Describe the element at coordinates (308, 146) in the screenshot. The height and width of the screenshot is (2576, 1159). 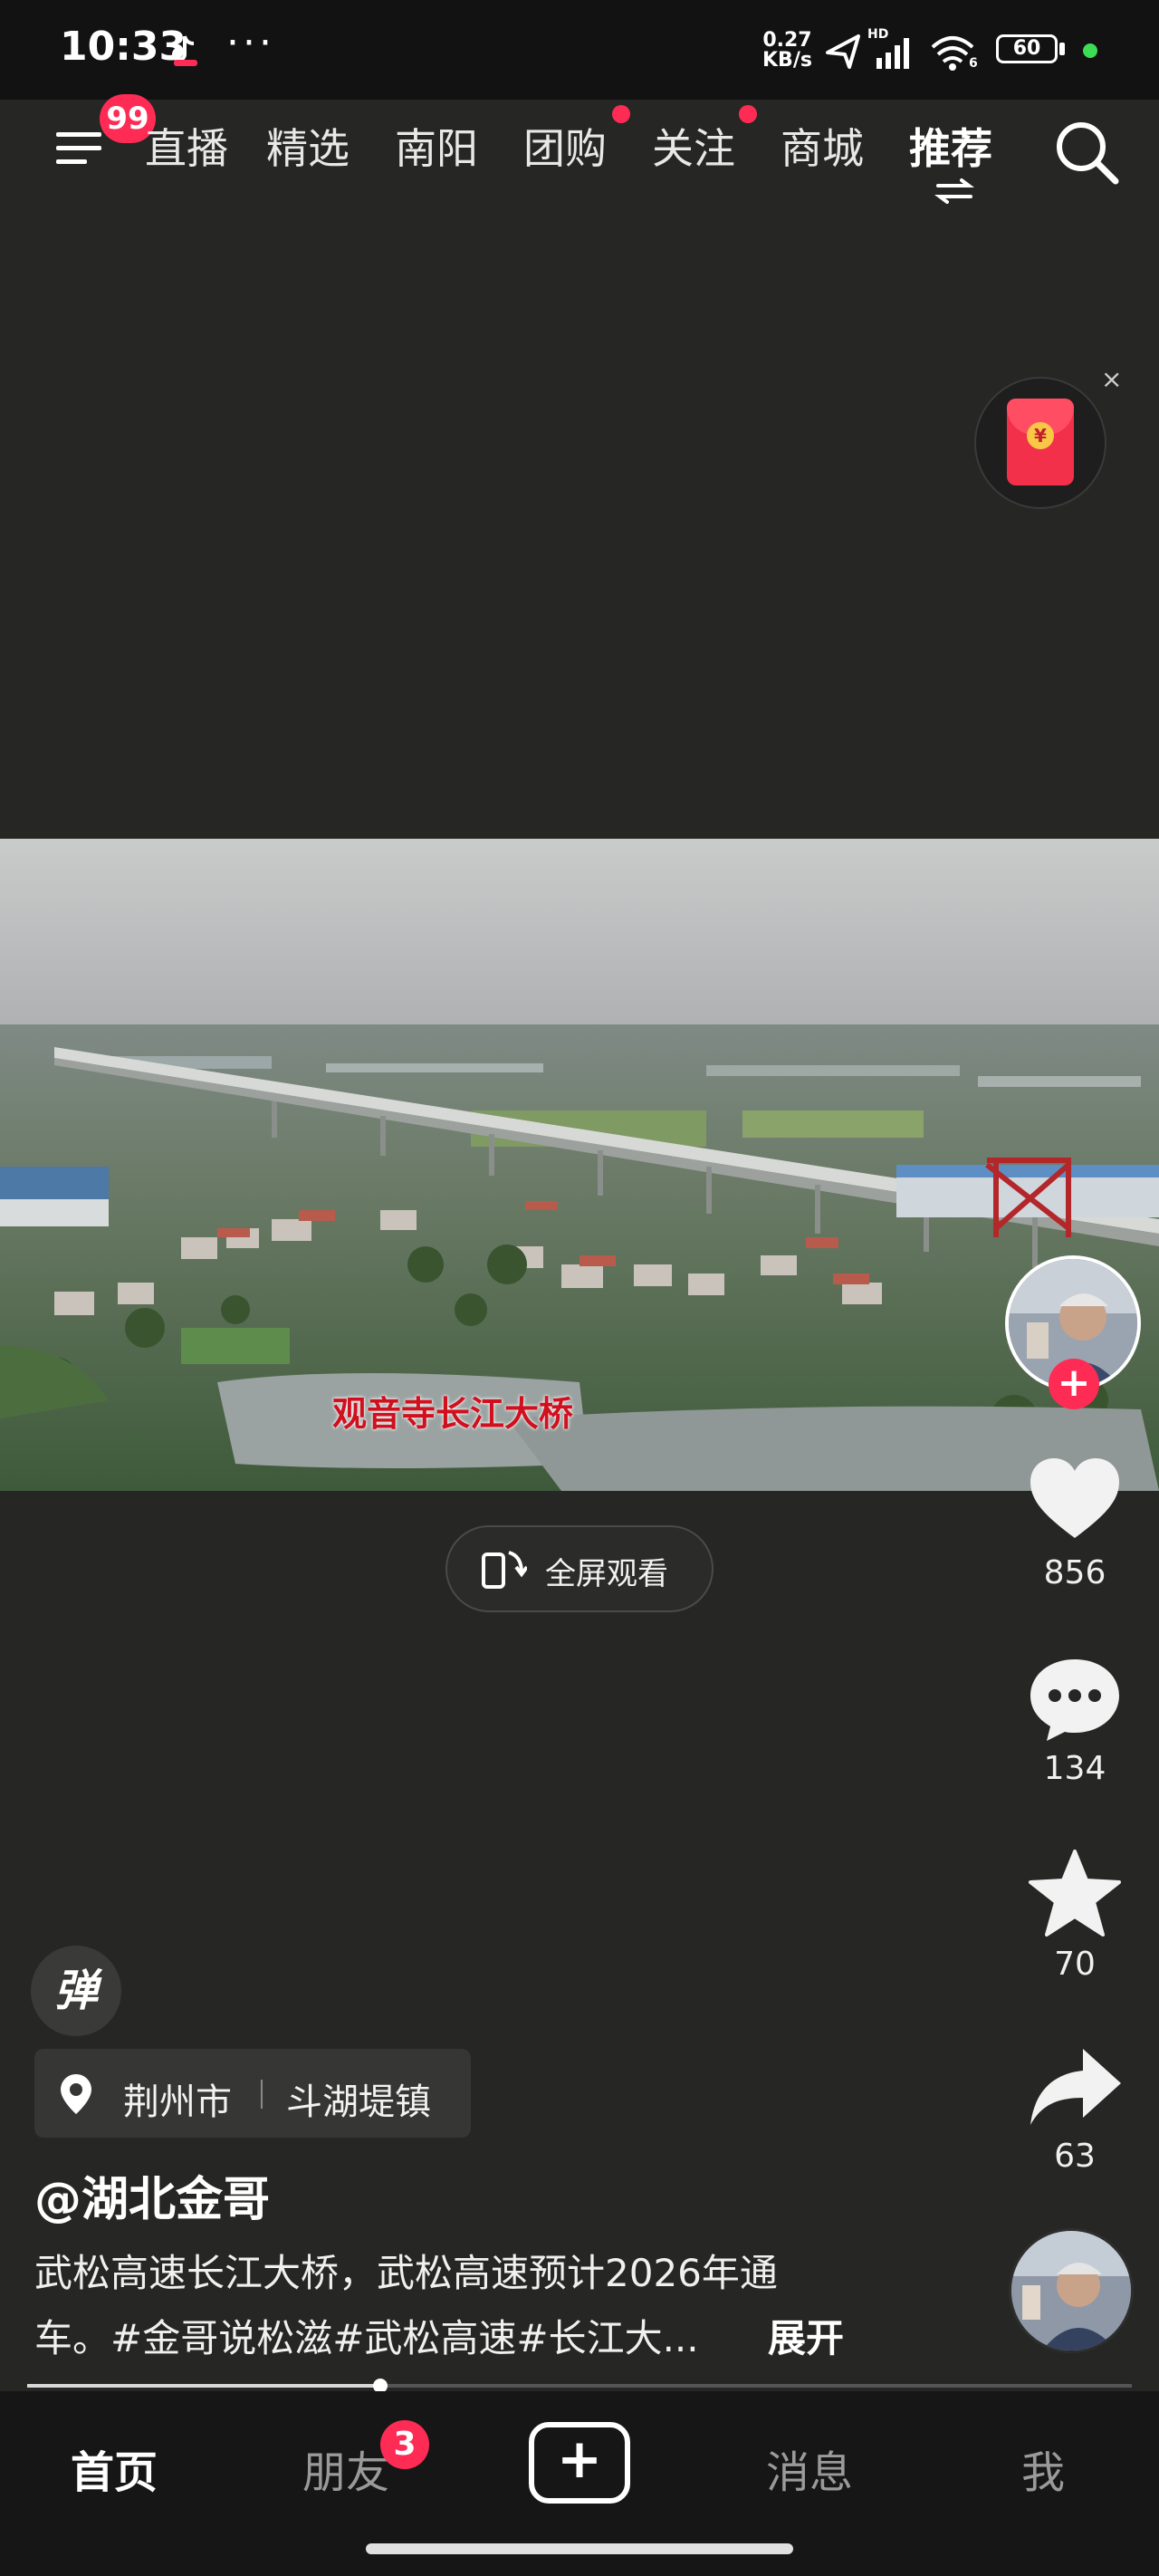
I see `tab-featured: 精选` at that location.